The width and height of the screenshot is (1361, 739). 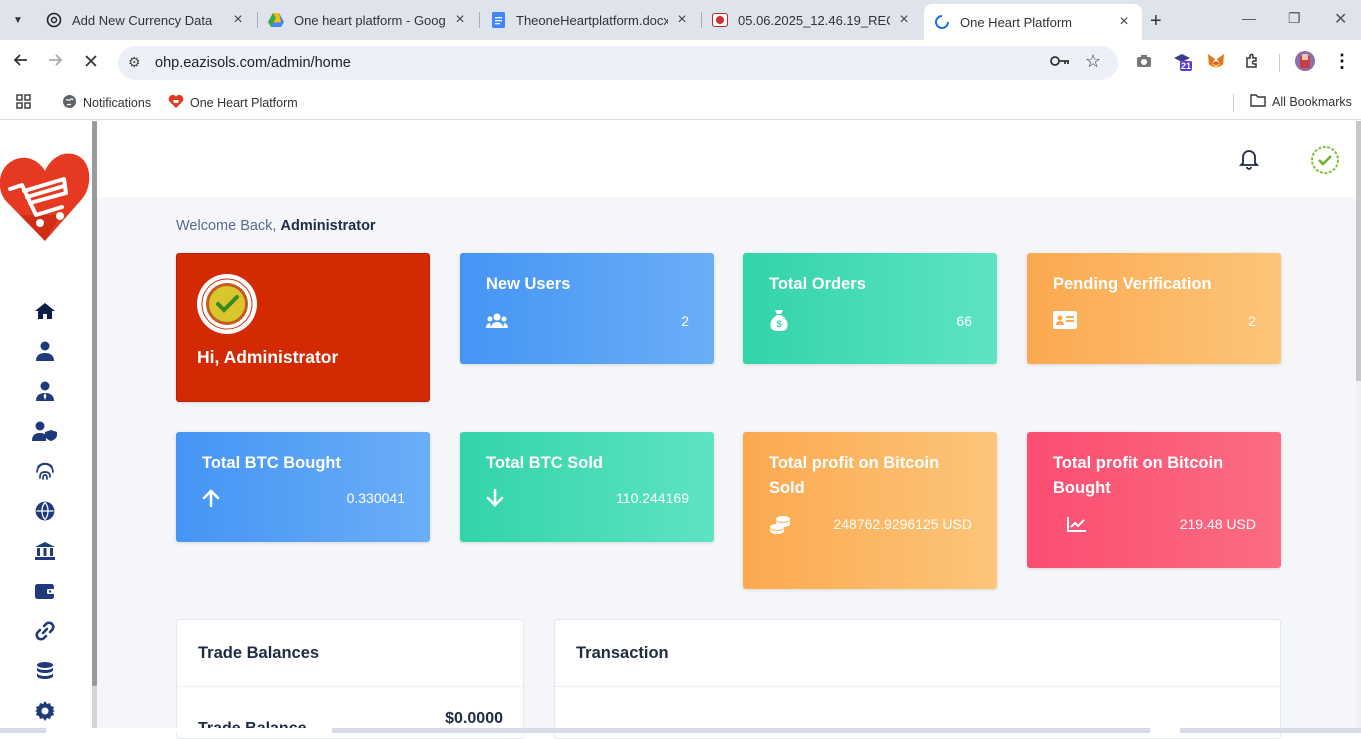 What do you see at coordinates (45, 551) in the screenshot?
I see `bank-icon` at bounding box center [45, 551].